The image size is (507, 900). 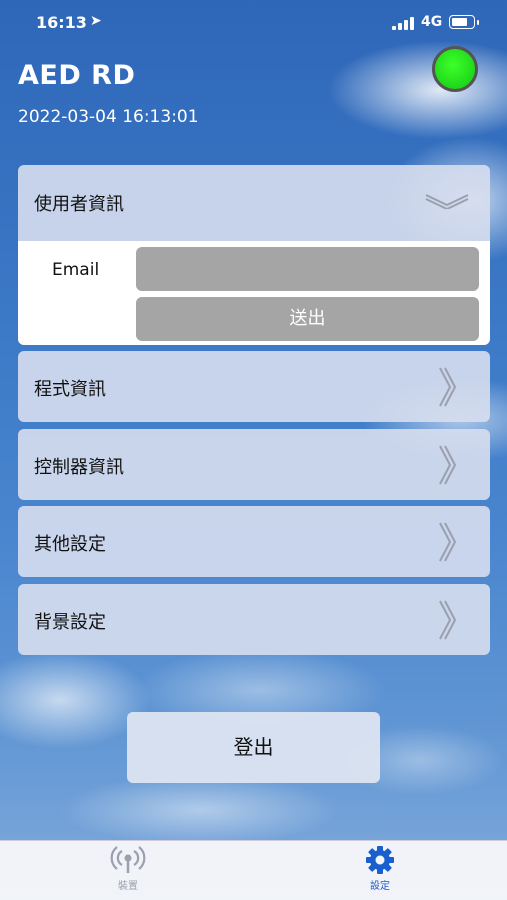 What do you see at coordinates (254, 386) in the screenshot?
I see `menu-item-program-info: 程式資訊` at bounding box center [254, 386].